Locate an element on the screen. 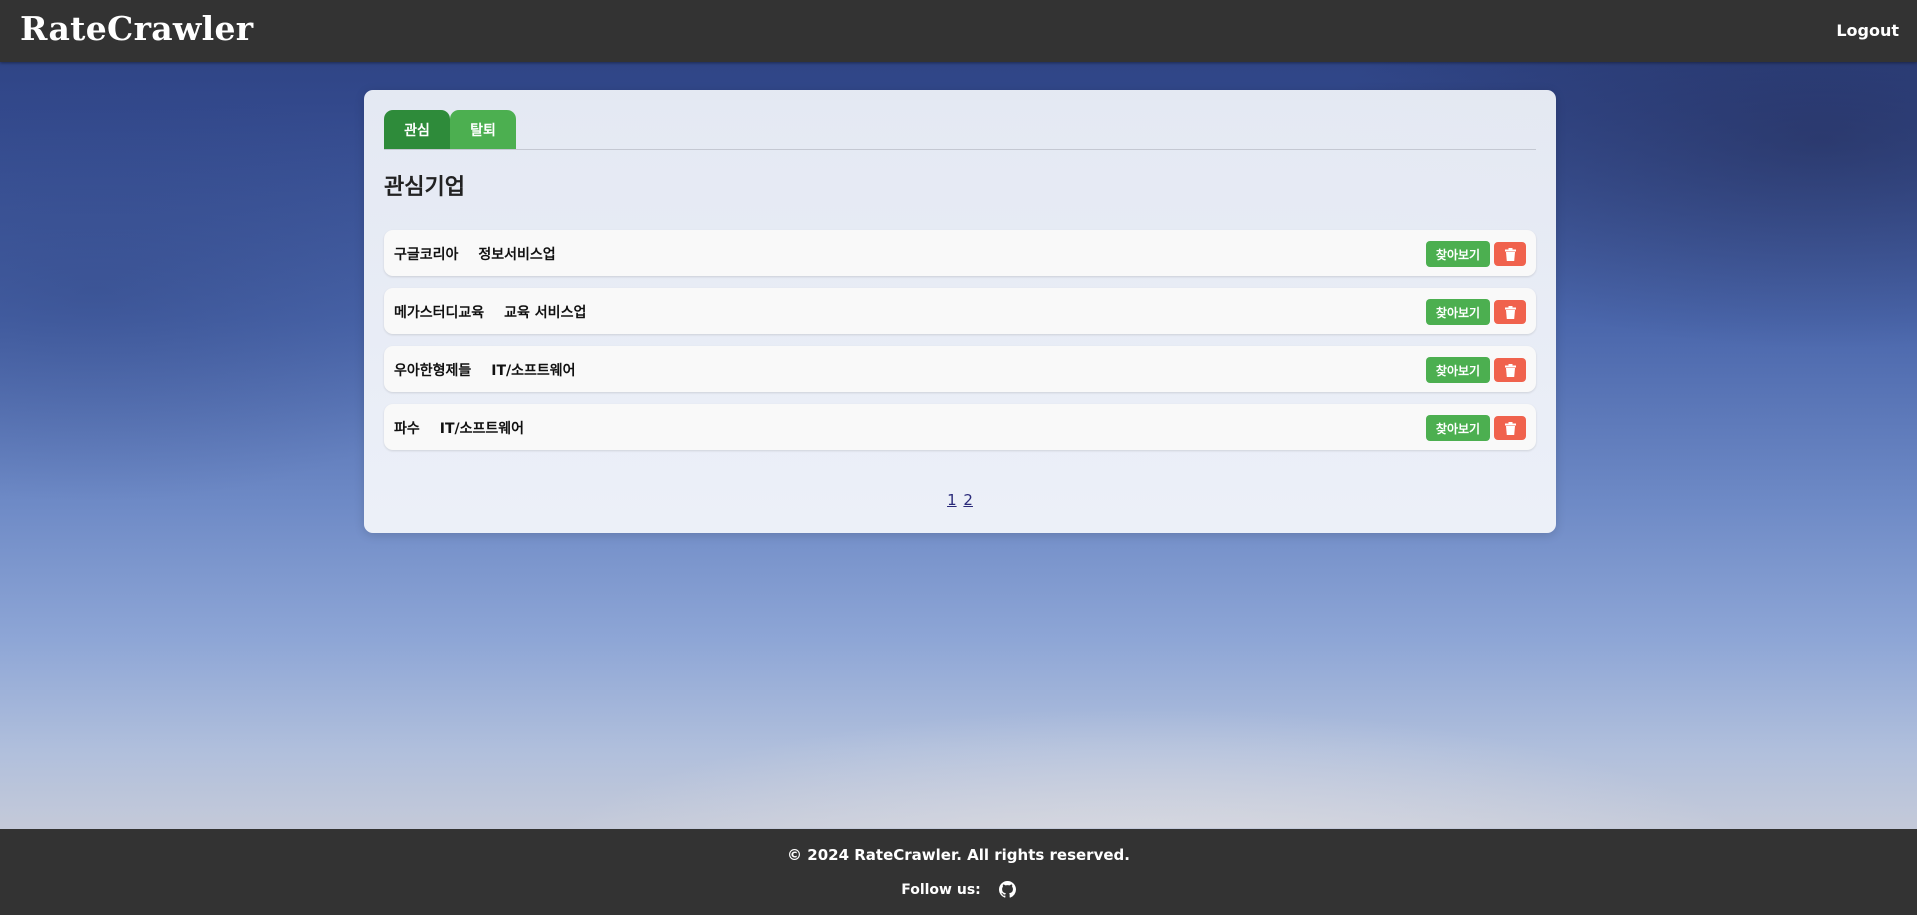  follow-us: Follow us: is located at coordinates (958, 889).